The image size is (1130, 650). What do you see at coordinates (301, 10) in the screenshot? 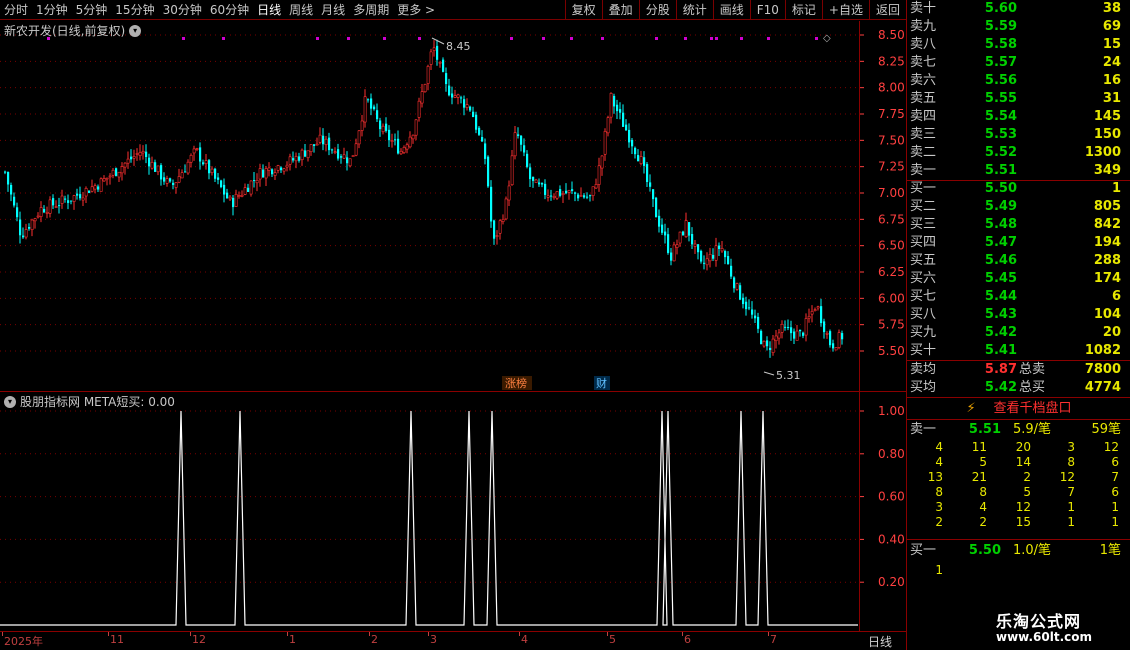
I see `period-tab-7: 周线` at bounding box center [301, 10].